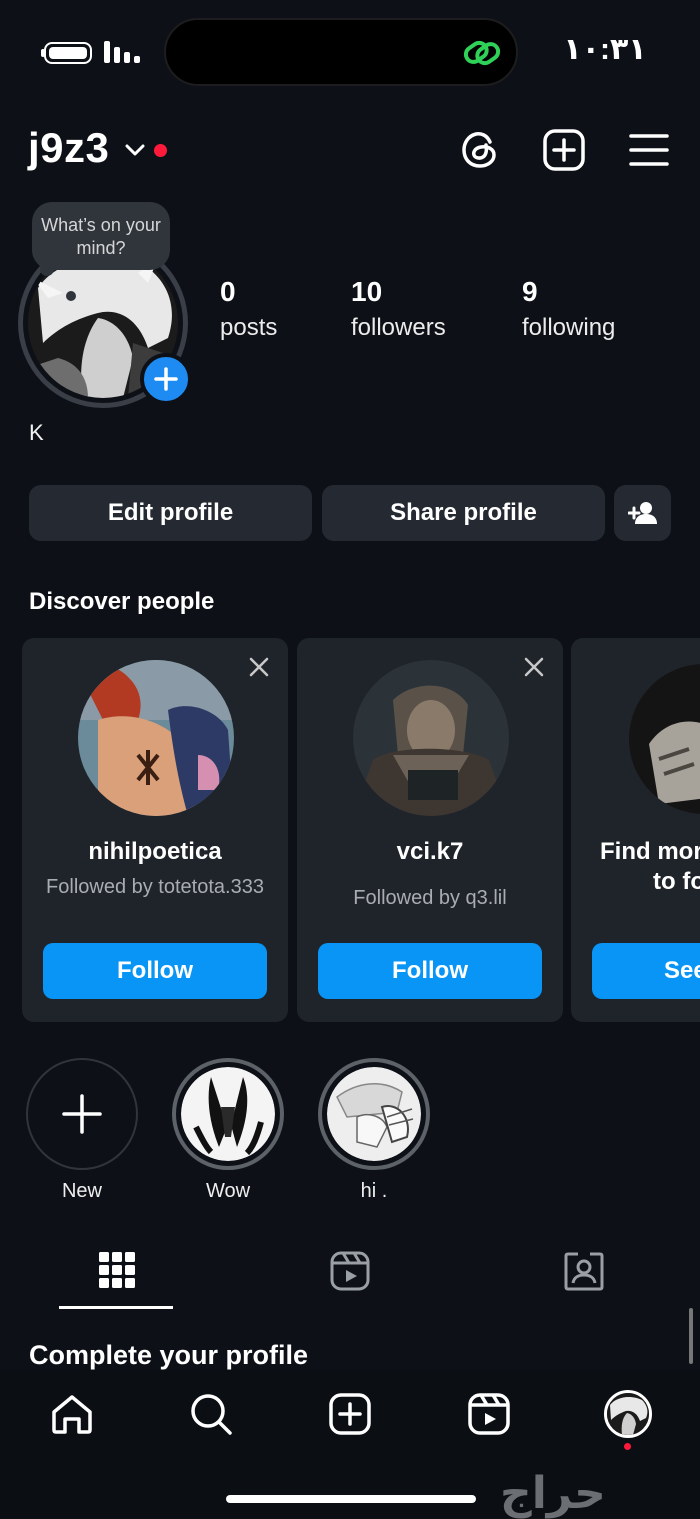  What do you see at coordinates (81, 1191) in the screenshot?
I see `highlight-label: New` at bounding box center [81, 1191].